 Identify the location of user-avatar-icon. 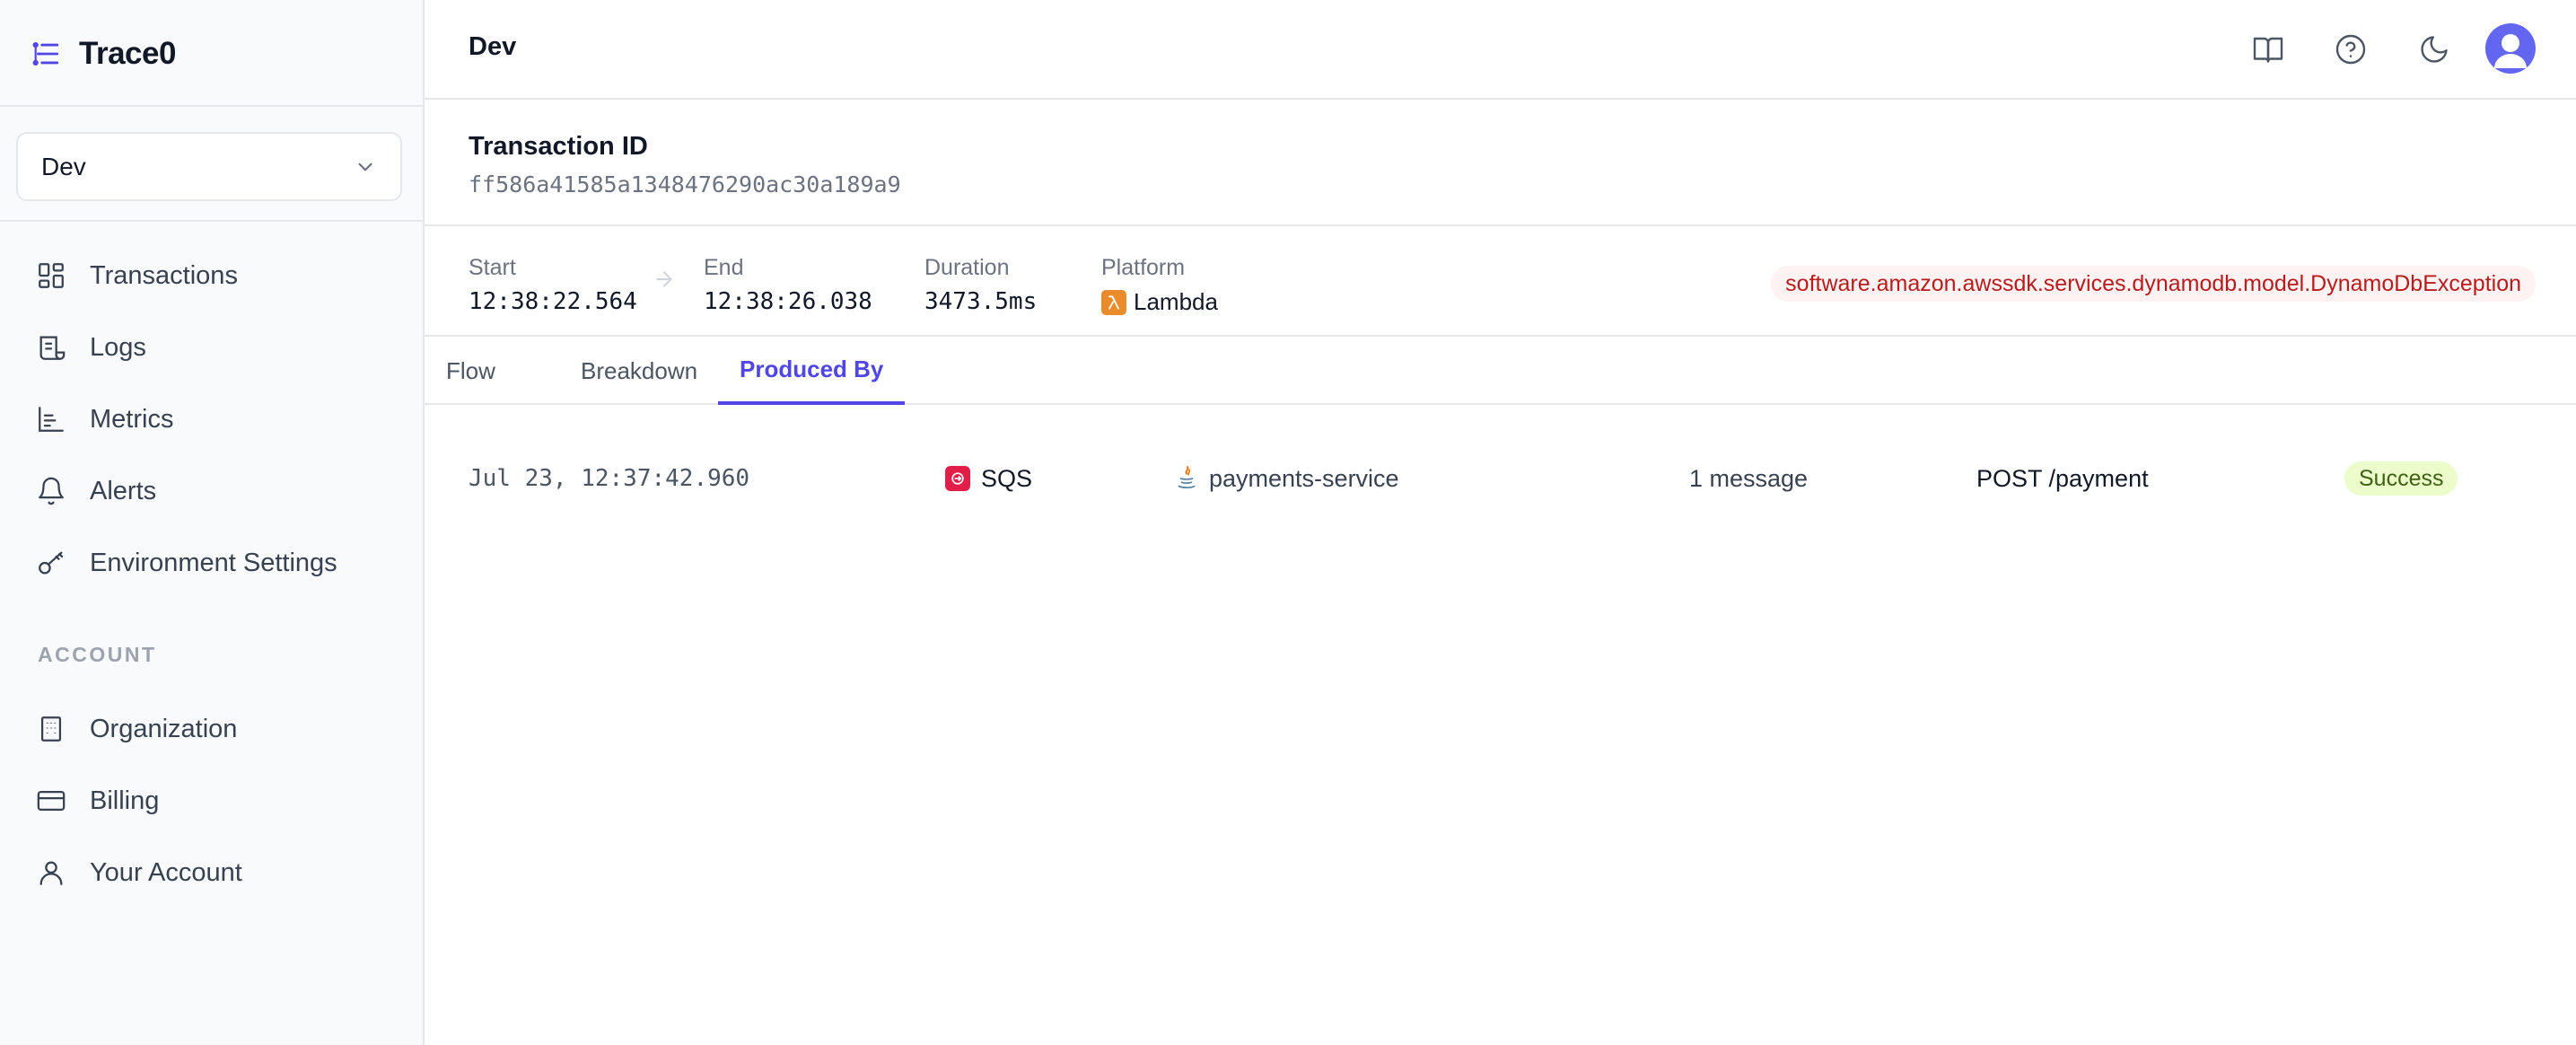
(2510, 51).